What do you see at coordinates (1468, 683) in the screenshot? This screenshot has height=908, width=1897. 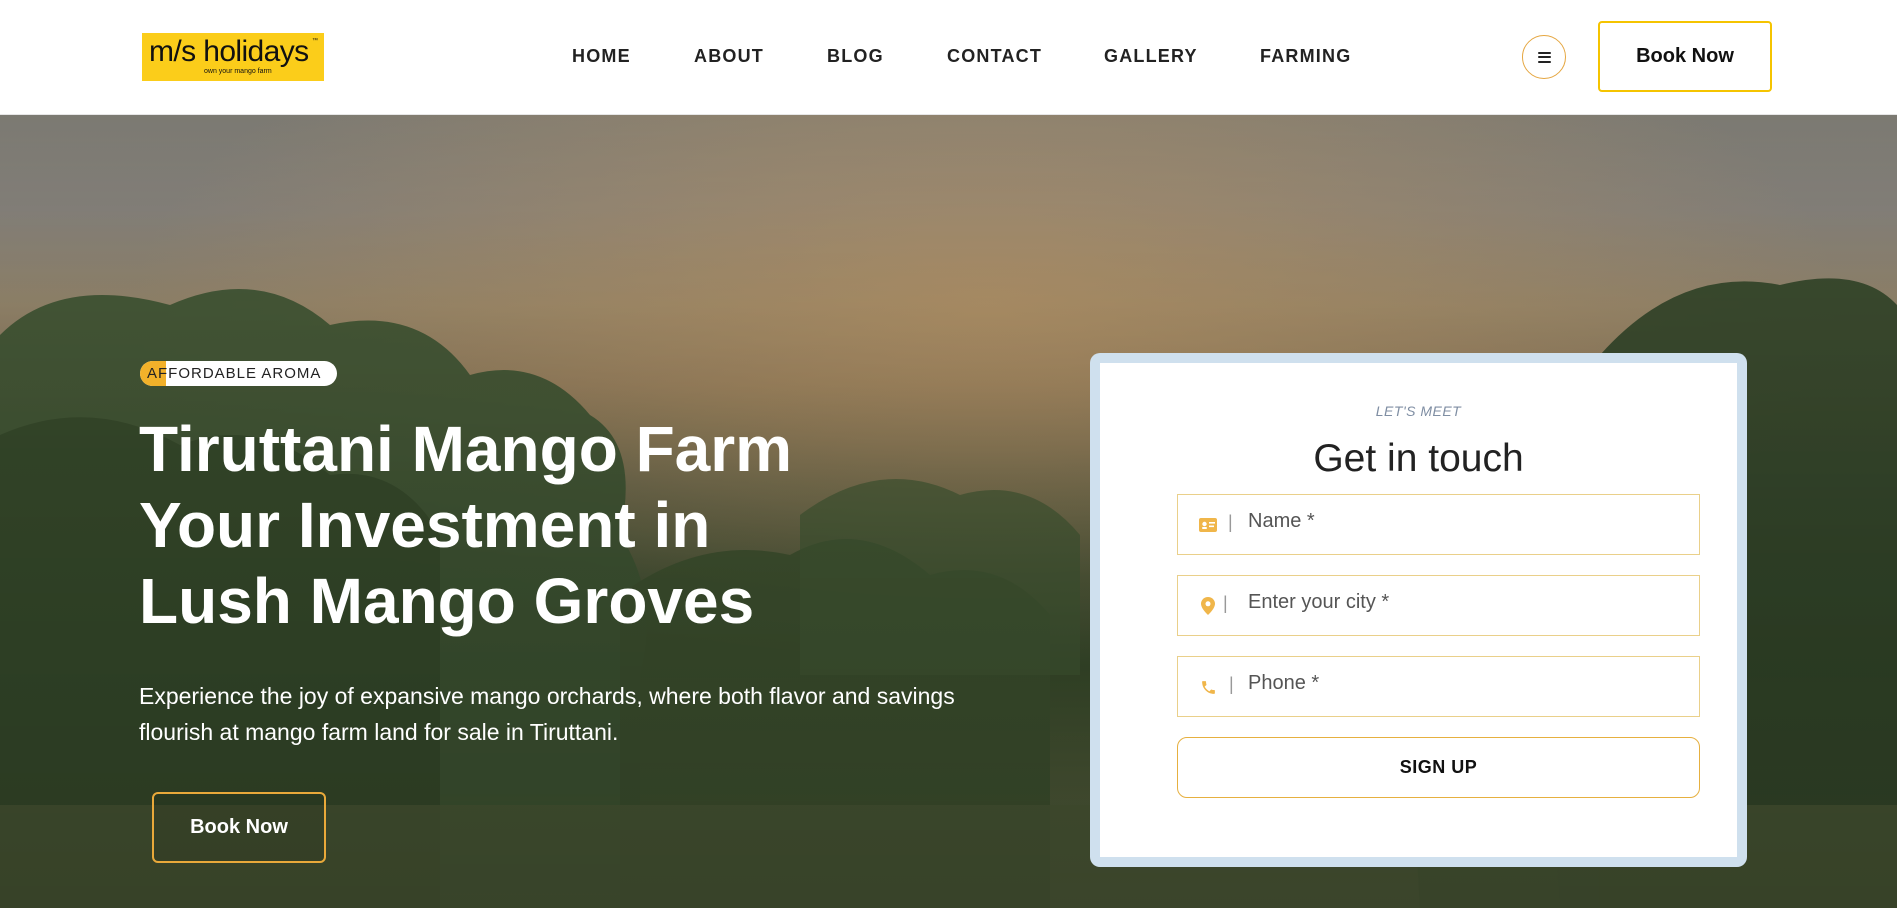 I see `phone-input` at bounding box center [1468, 683].